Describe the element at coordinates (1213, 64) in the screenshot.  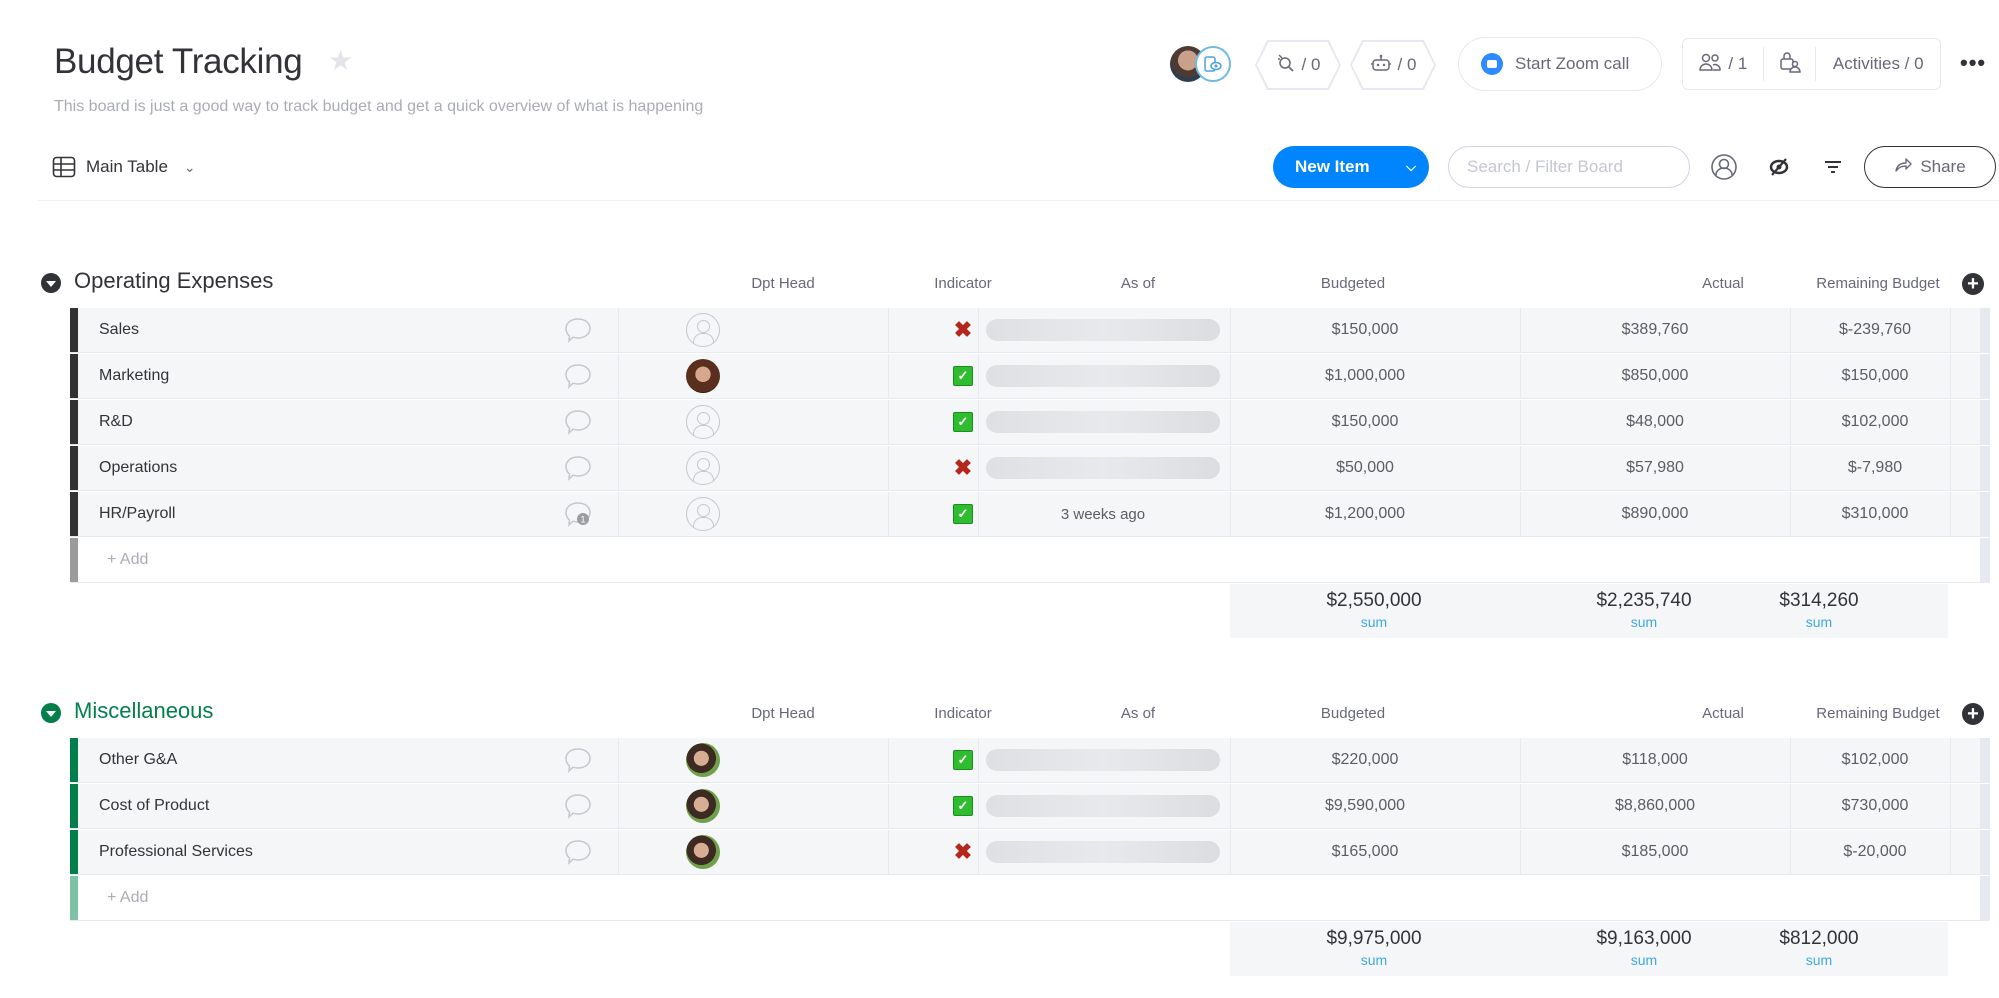
I see `watch-icon` at that location.